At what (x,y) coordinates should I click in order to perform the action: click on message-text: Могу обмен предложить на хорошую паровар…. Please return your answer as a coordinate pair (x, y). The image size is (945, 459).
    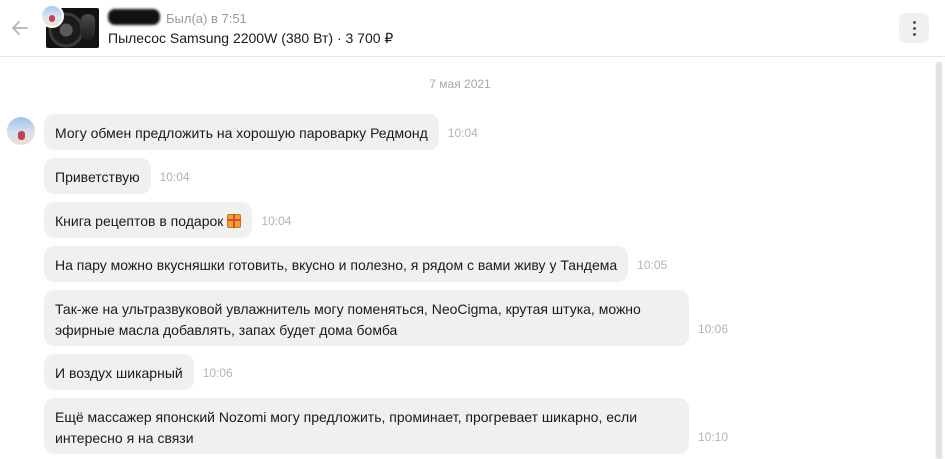
    Looking at the image, I should click on (241, 133).